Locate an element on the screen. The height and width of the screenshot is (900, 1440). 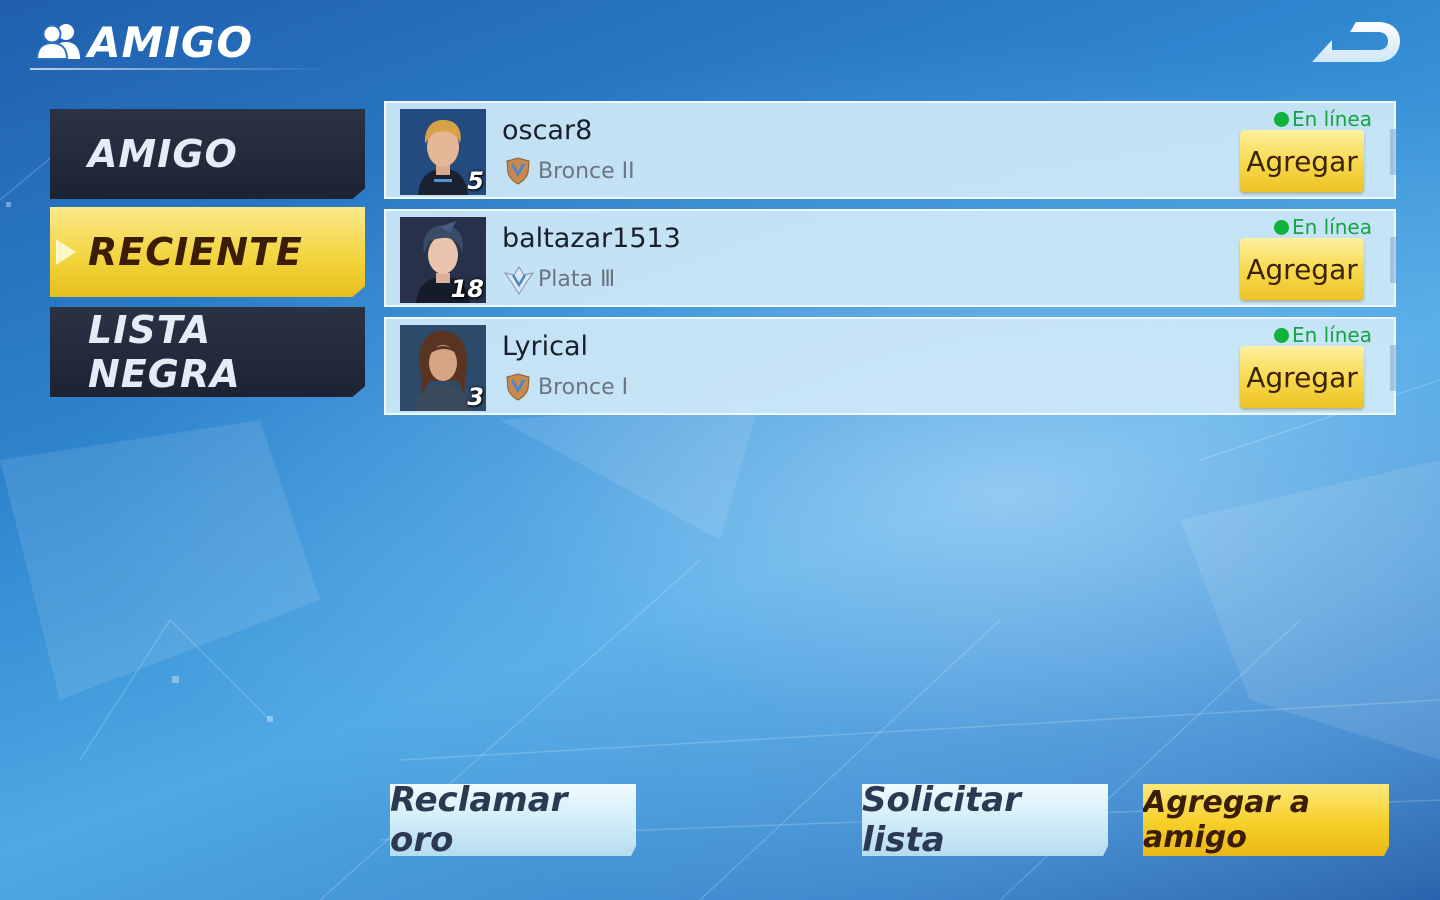
tab-reciente: RECIENTE is located at coordinates (207, 252).